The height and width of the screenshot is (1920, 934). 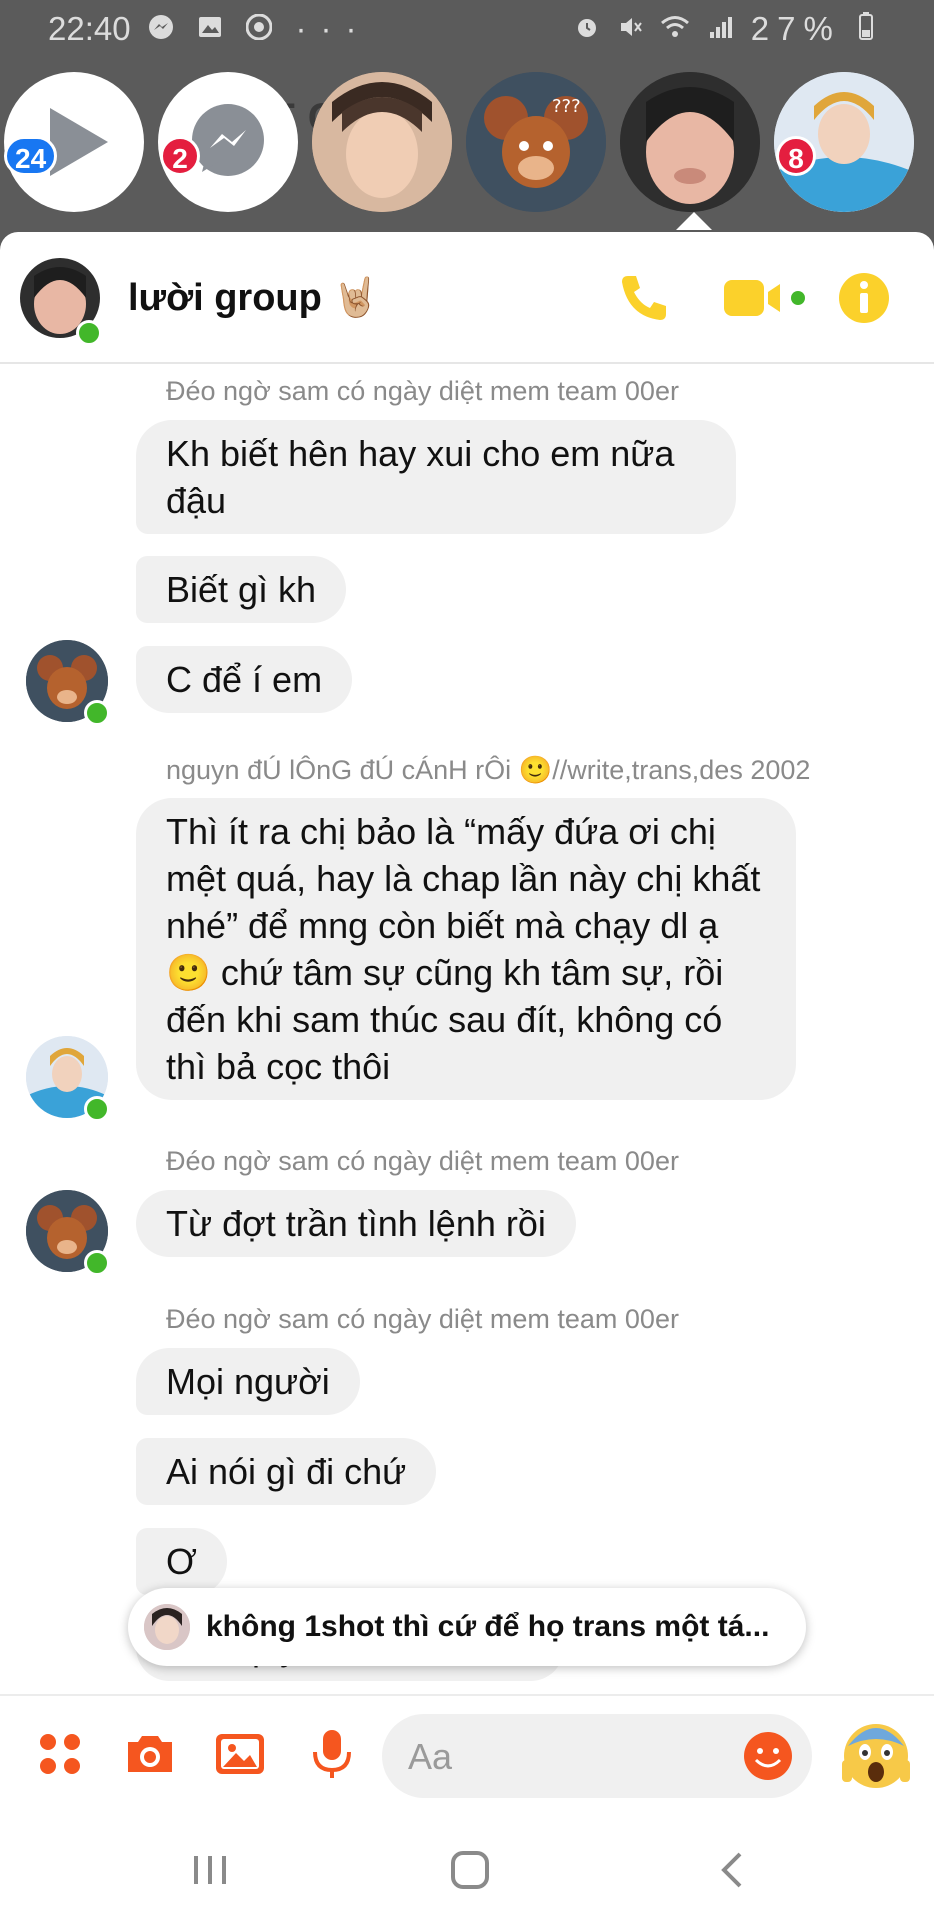 I want to click on battery-level: 27%, so click(x=795, y=28).